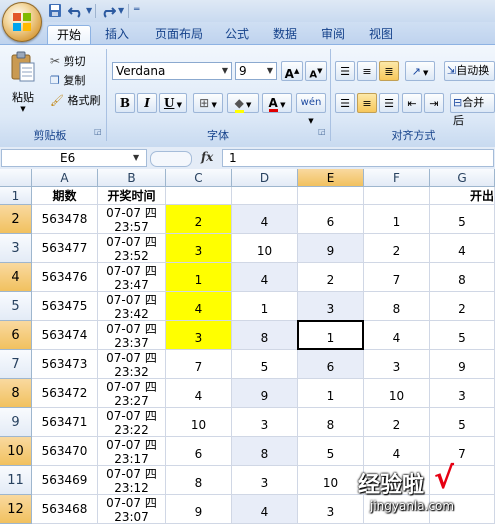 Image resolution: width=495 pixels, height=524 pixels. I want to click on merge-center-button: ⊟合并后, so click(472, 110).